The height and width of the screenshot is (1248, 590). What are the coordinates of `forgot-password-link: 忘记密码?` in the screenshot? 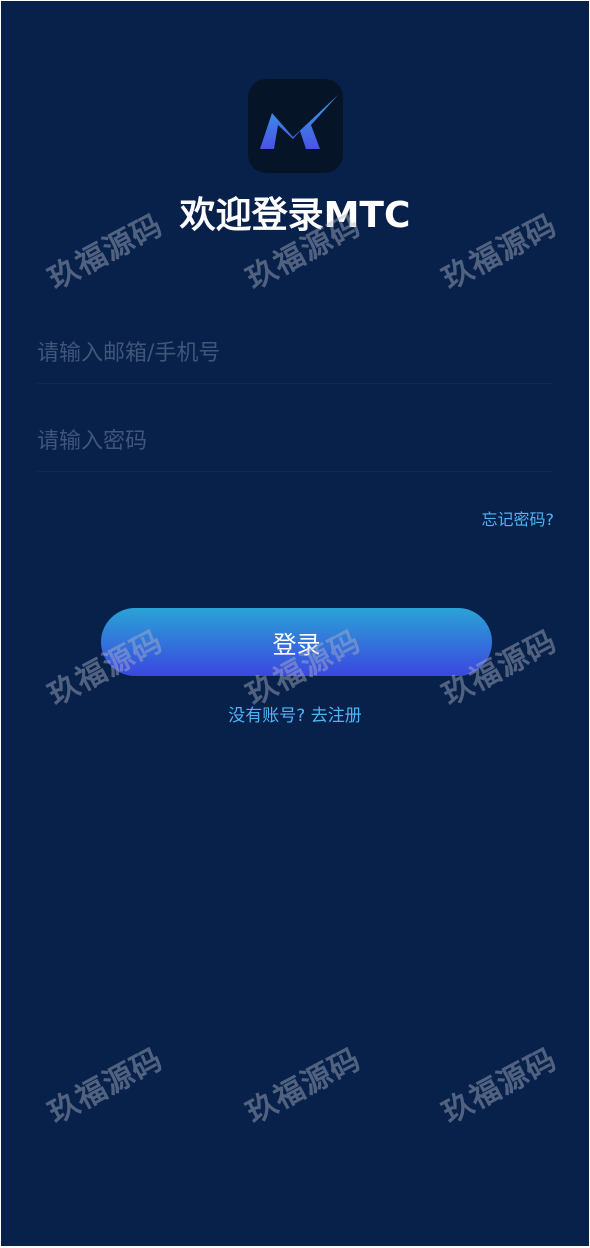 It's located at (518, 520).